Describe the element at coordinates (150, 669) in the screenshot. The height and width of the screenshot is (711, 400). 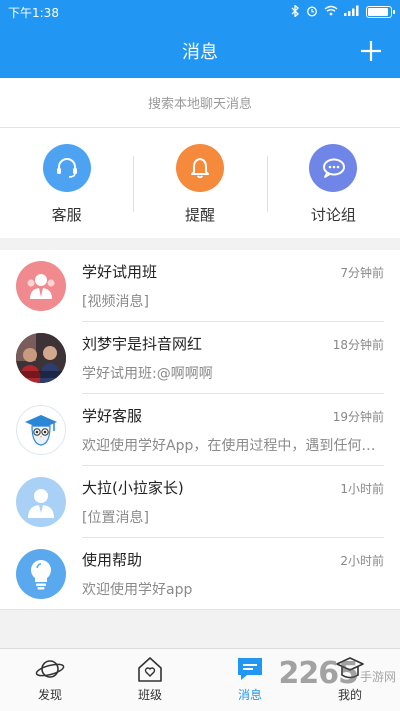
I see `house-heart-icon` at that location.